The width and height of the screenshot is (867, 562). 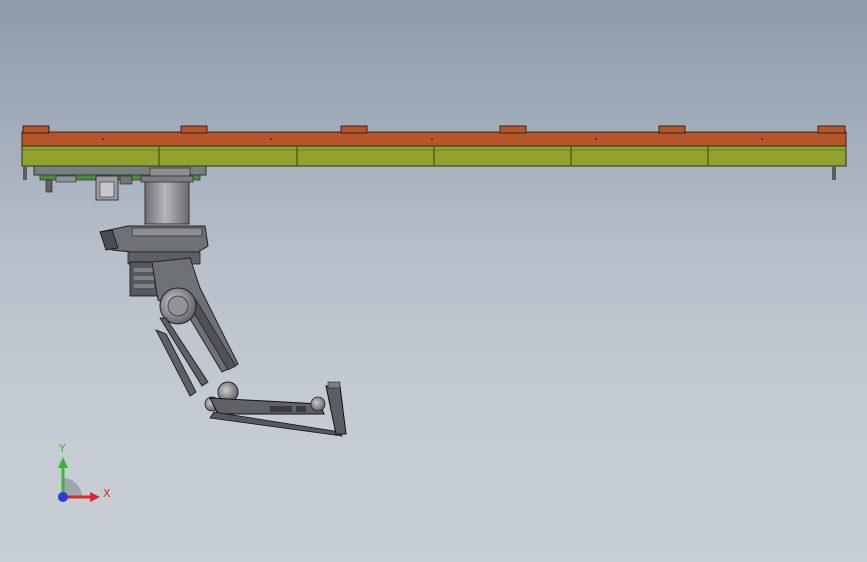 I want to click on robot-upper-arm, so click(x=195, y=327).